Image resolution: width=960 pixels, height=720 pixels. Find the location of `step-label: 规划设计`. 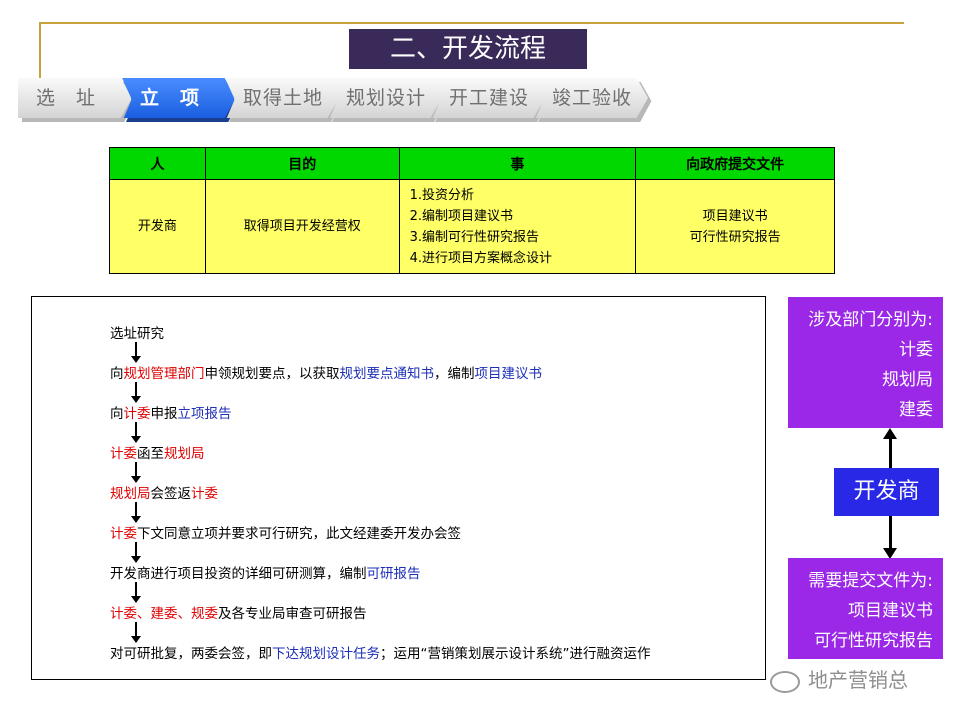

step-label: 规划设计 is located at coordinates (386, 98).